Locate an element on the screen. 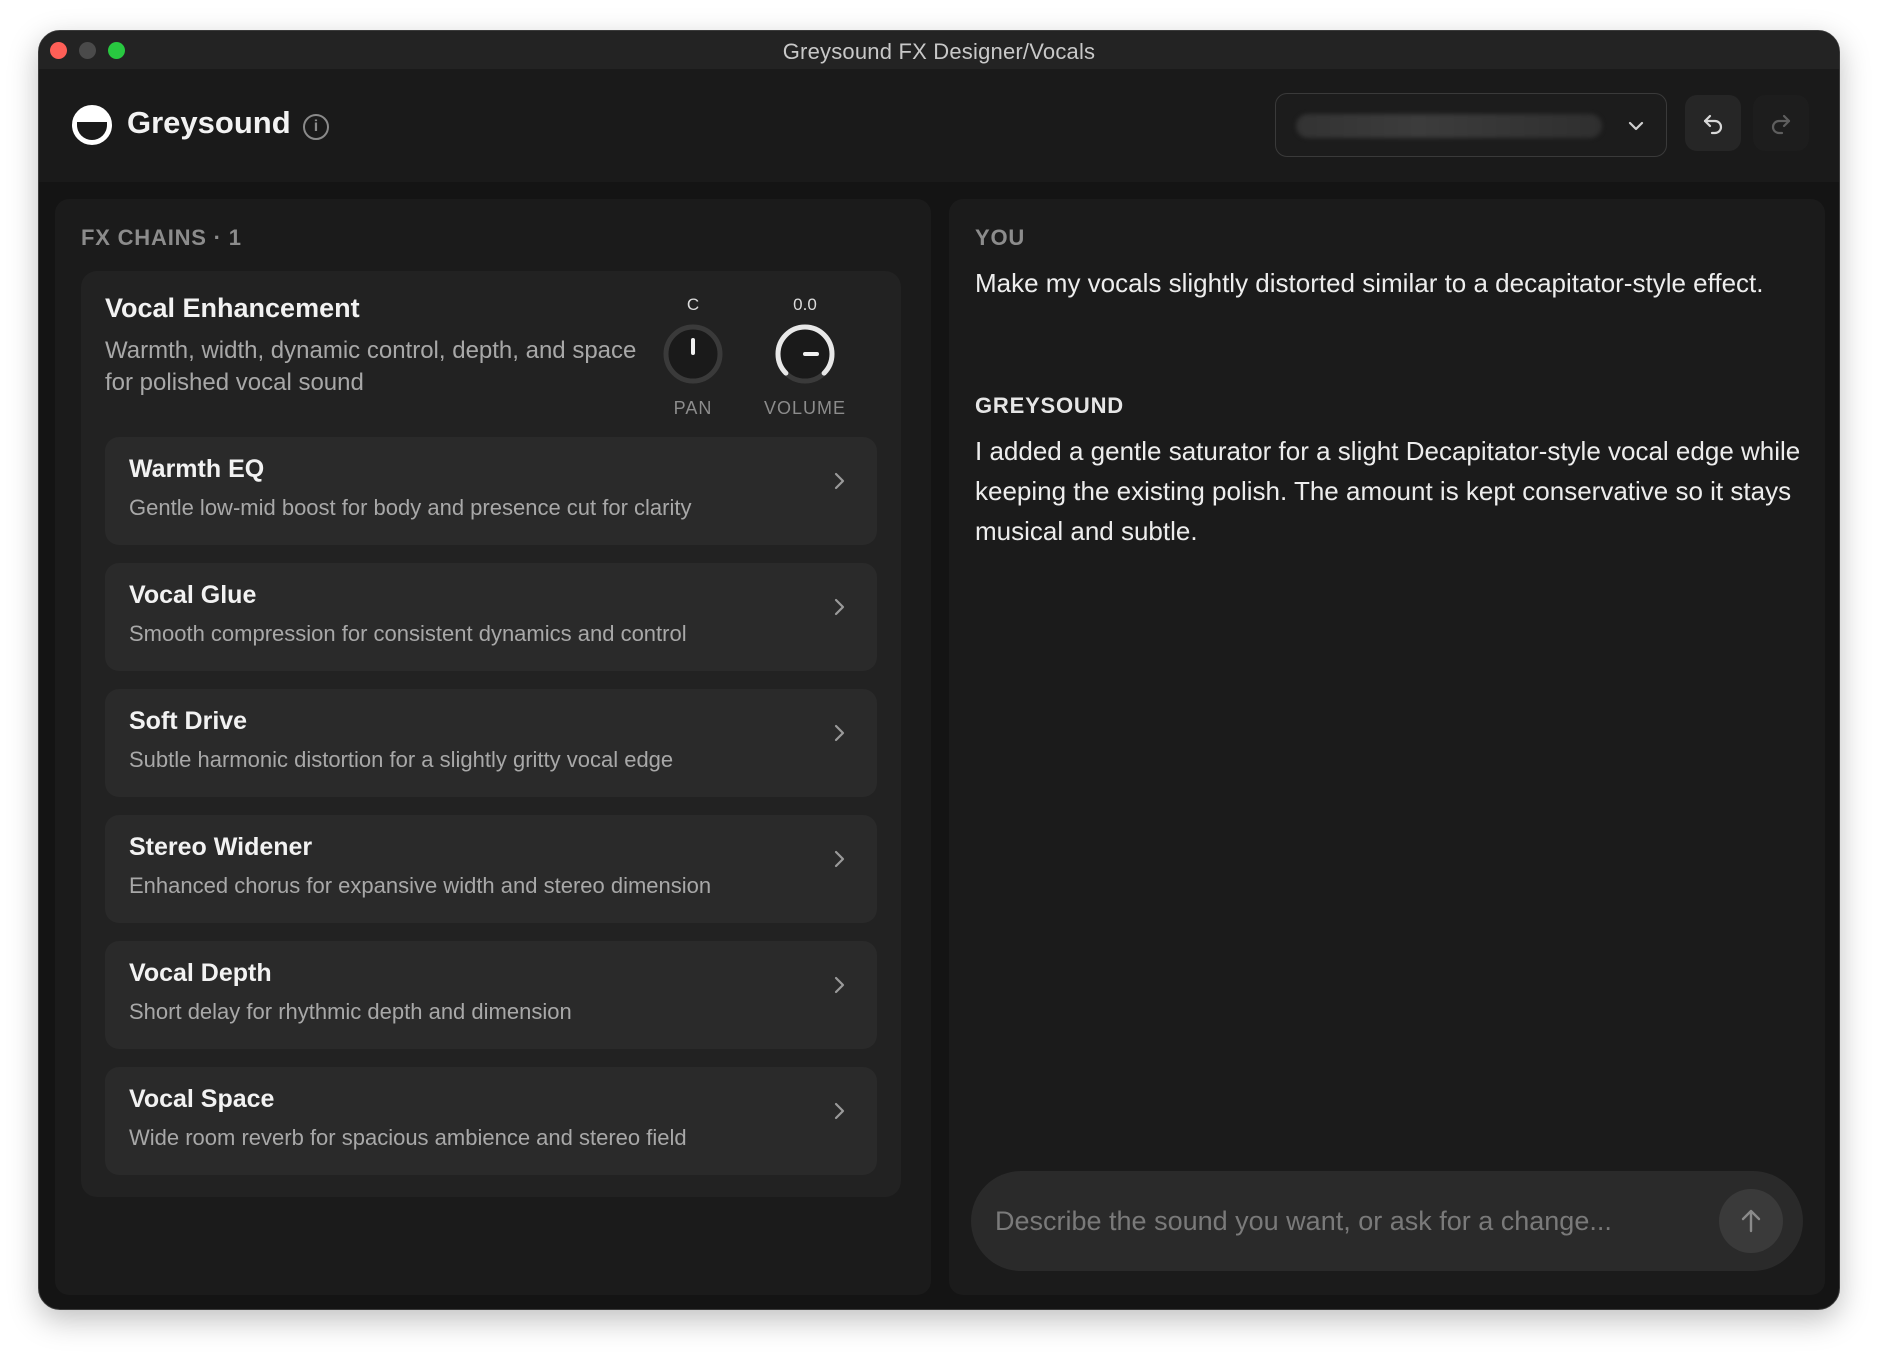 The width and height of the screenshot is (1878, 1356). redo-icon is located at coordinates (1781, 124).